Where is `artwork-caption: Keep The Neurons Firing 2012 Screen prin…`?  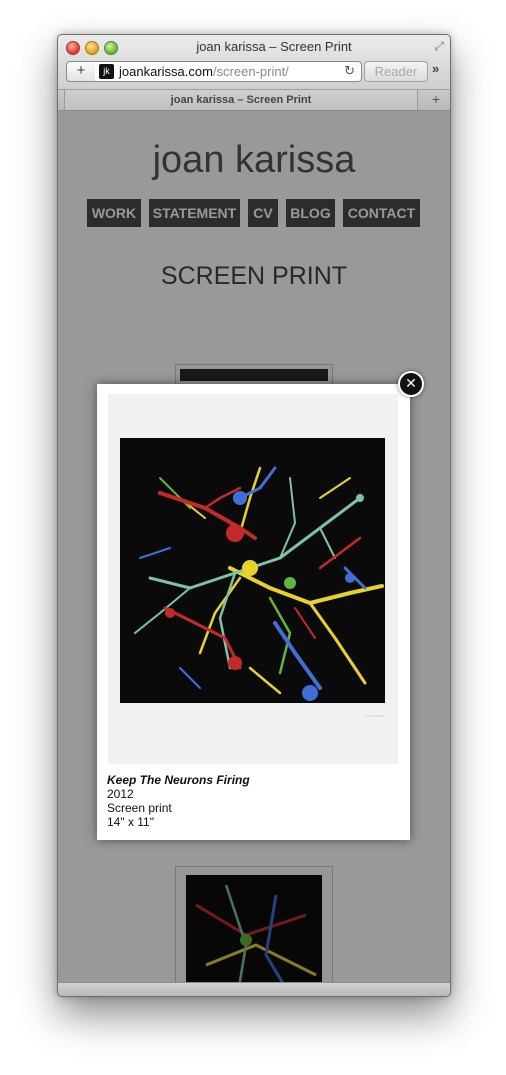
artwork-caption: Keep The Neurons Firing 2012 Screen prin… is located at coordinates (178, 801).